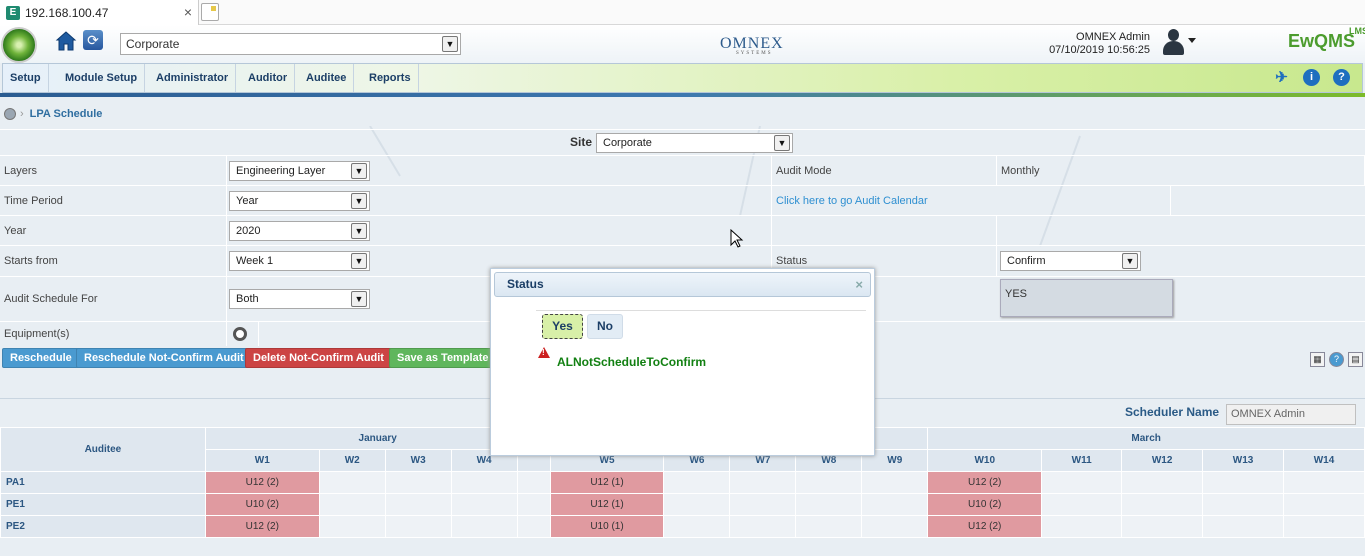 Image resolution: width=1365 pixels, height=556 pixels. Describe the element at coordinates (1281, 77) in the screenshot. I see `pin-icon: ✈` at that location.